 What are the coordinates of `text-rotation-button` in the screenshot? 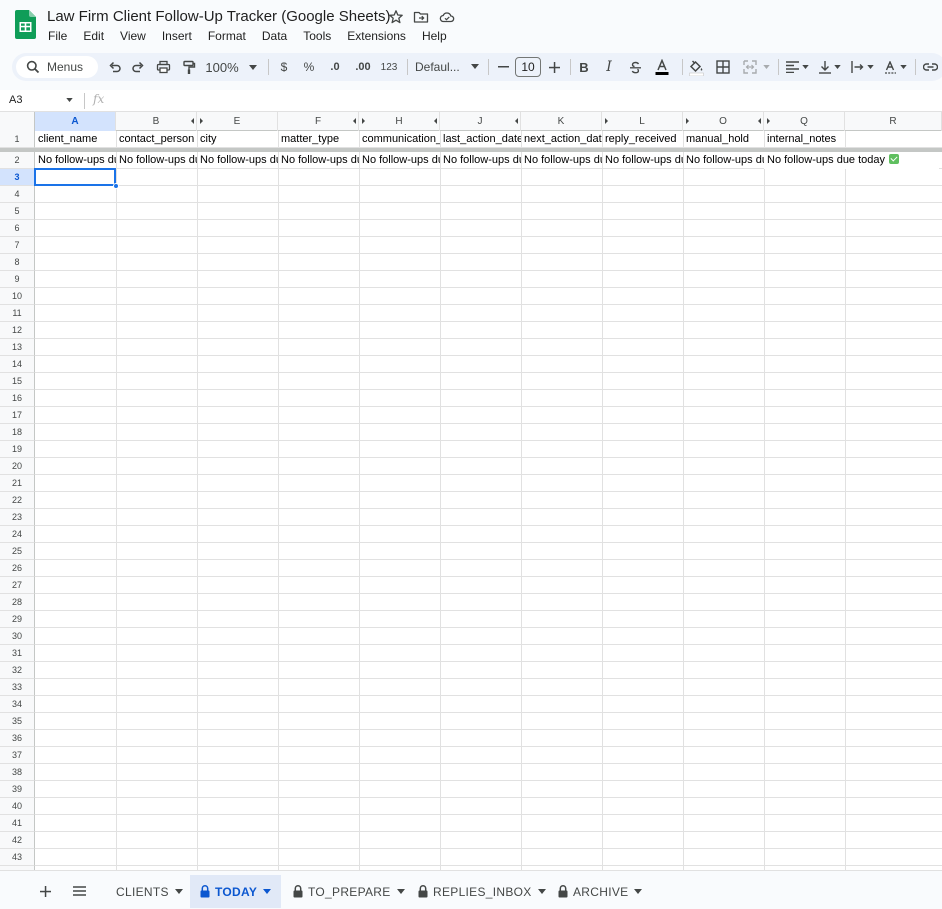 It's located at (895, 67).